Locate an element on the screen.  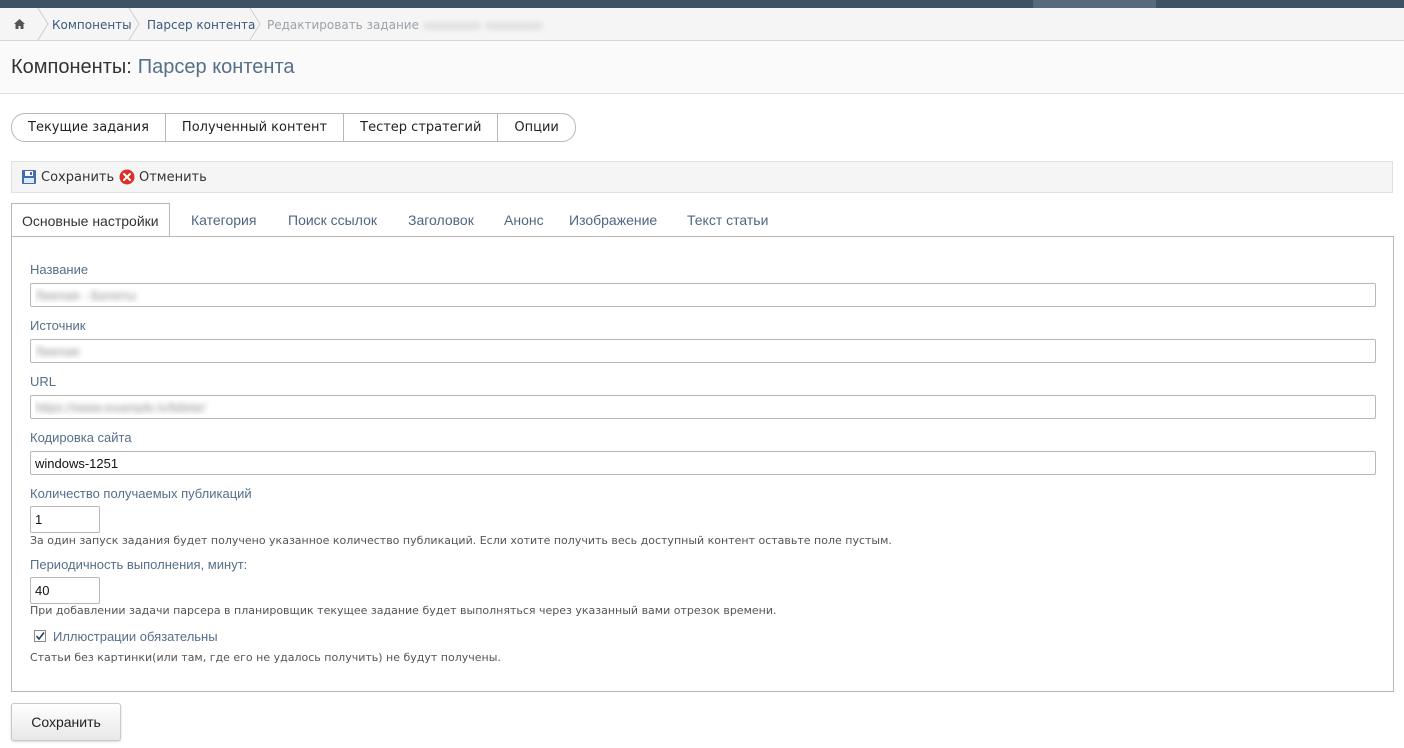
nav-options: Опции is located at coordinates (536, 127).